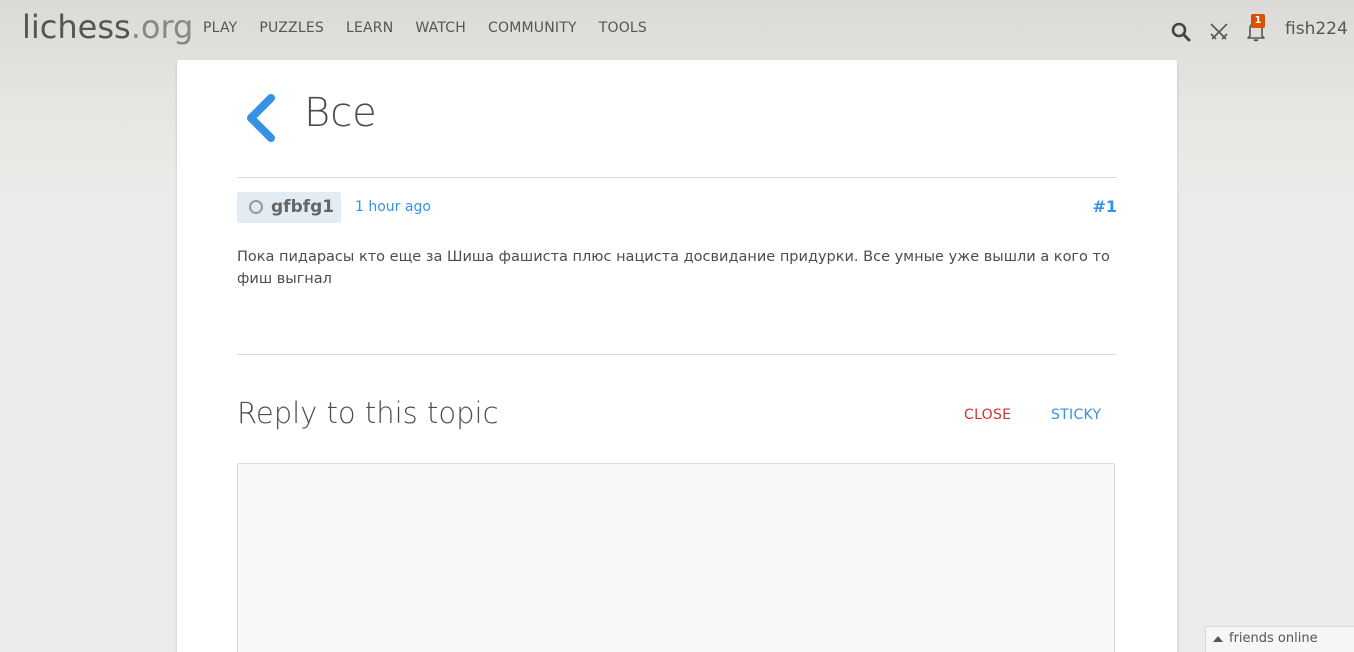  What do you see at coordinates (1218, 639) in the screenshot?
I see `caret-up-icon` at bounding box center [1218, 639].